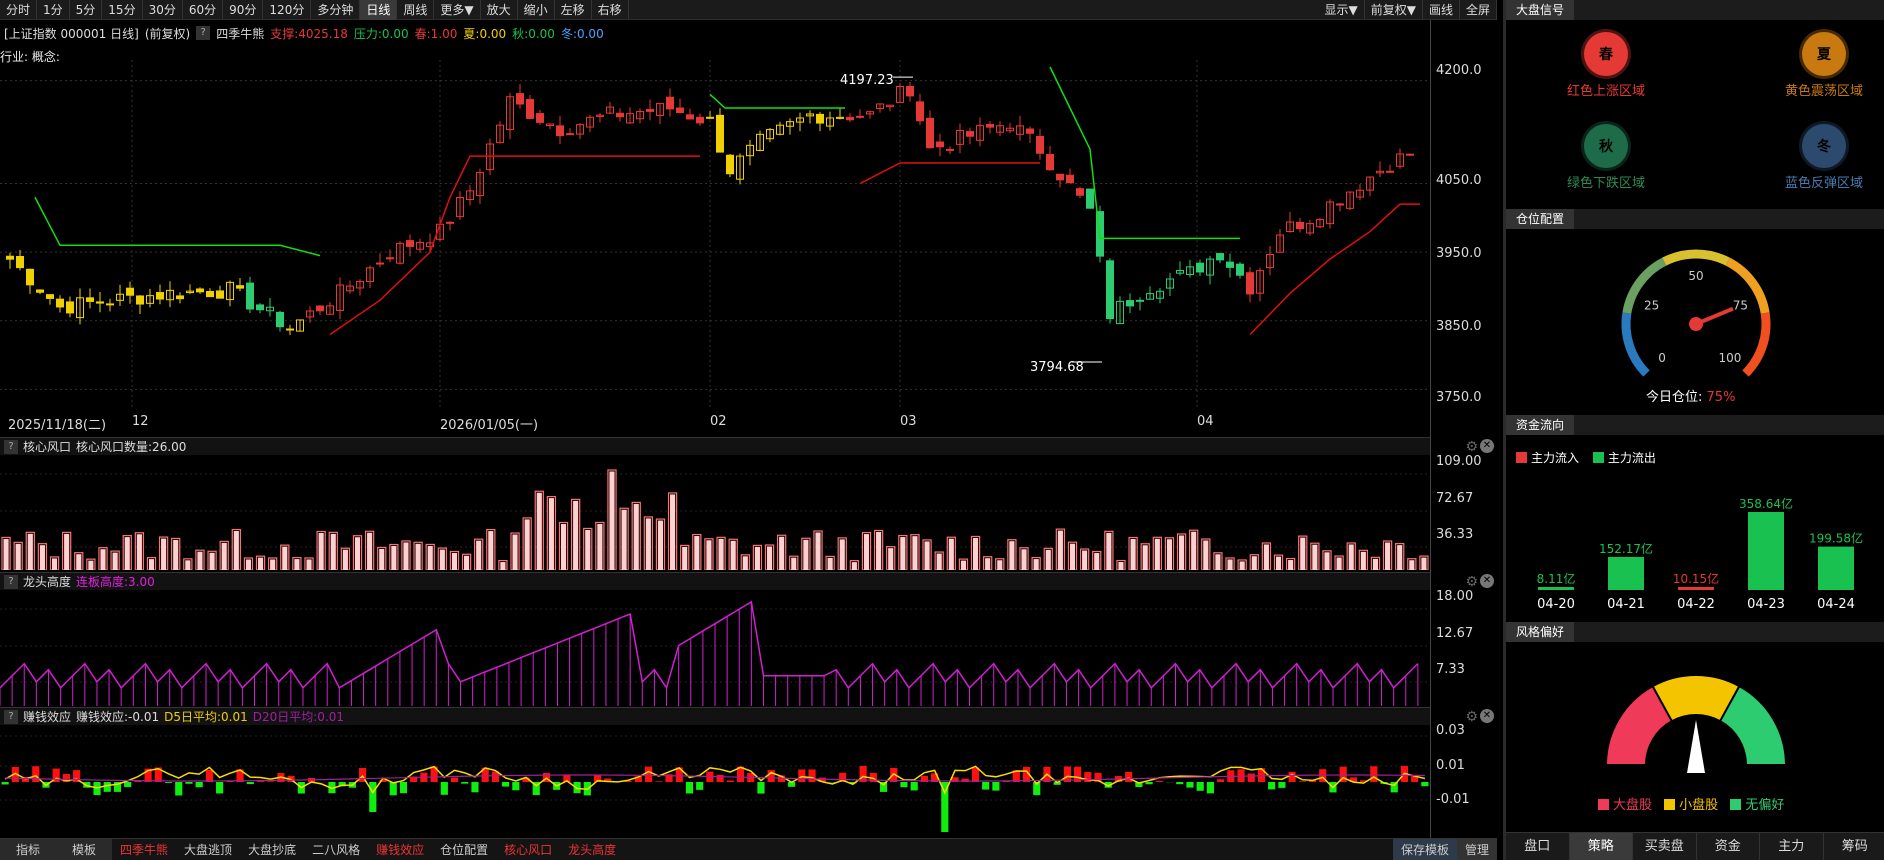 This screenshot has height=860, width=1884. What do you see at coordinates (86, 10) in the screenshot?
I see `period-button: 5分` at bounding box center [86, 10].